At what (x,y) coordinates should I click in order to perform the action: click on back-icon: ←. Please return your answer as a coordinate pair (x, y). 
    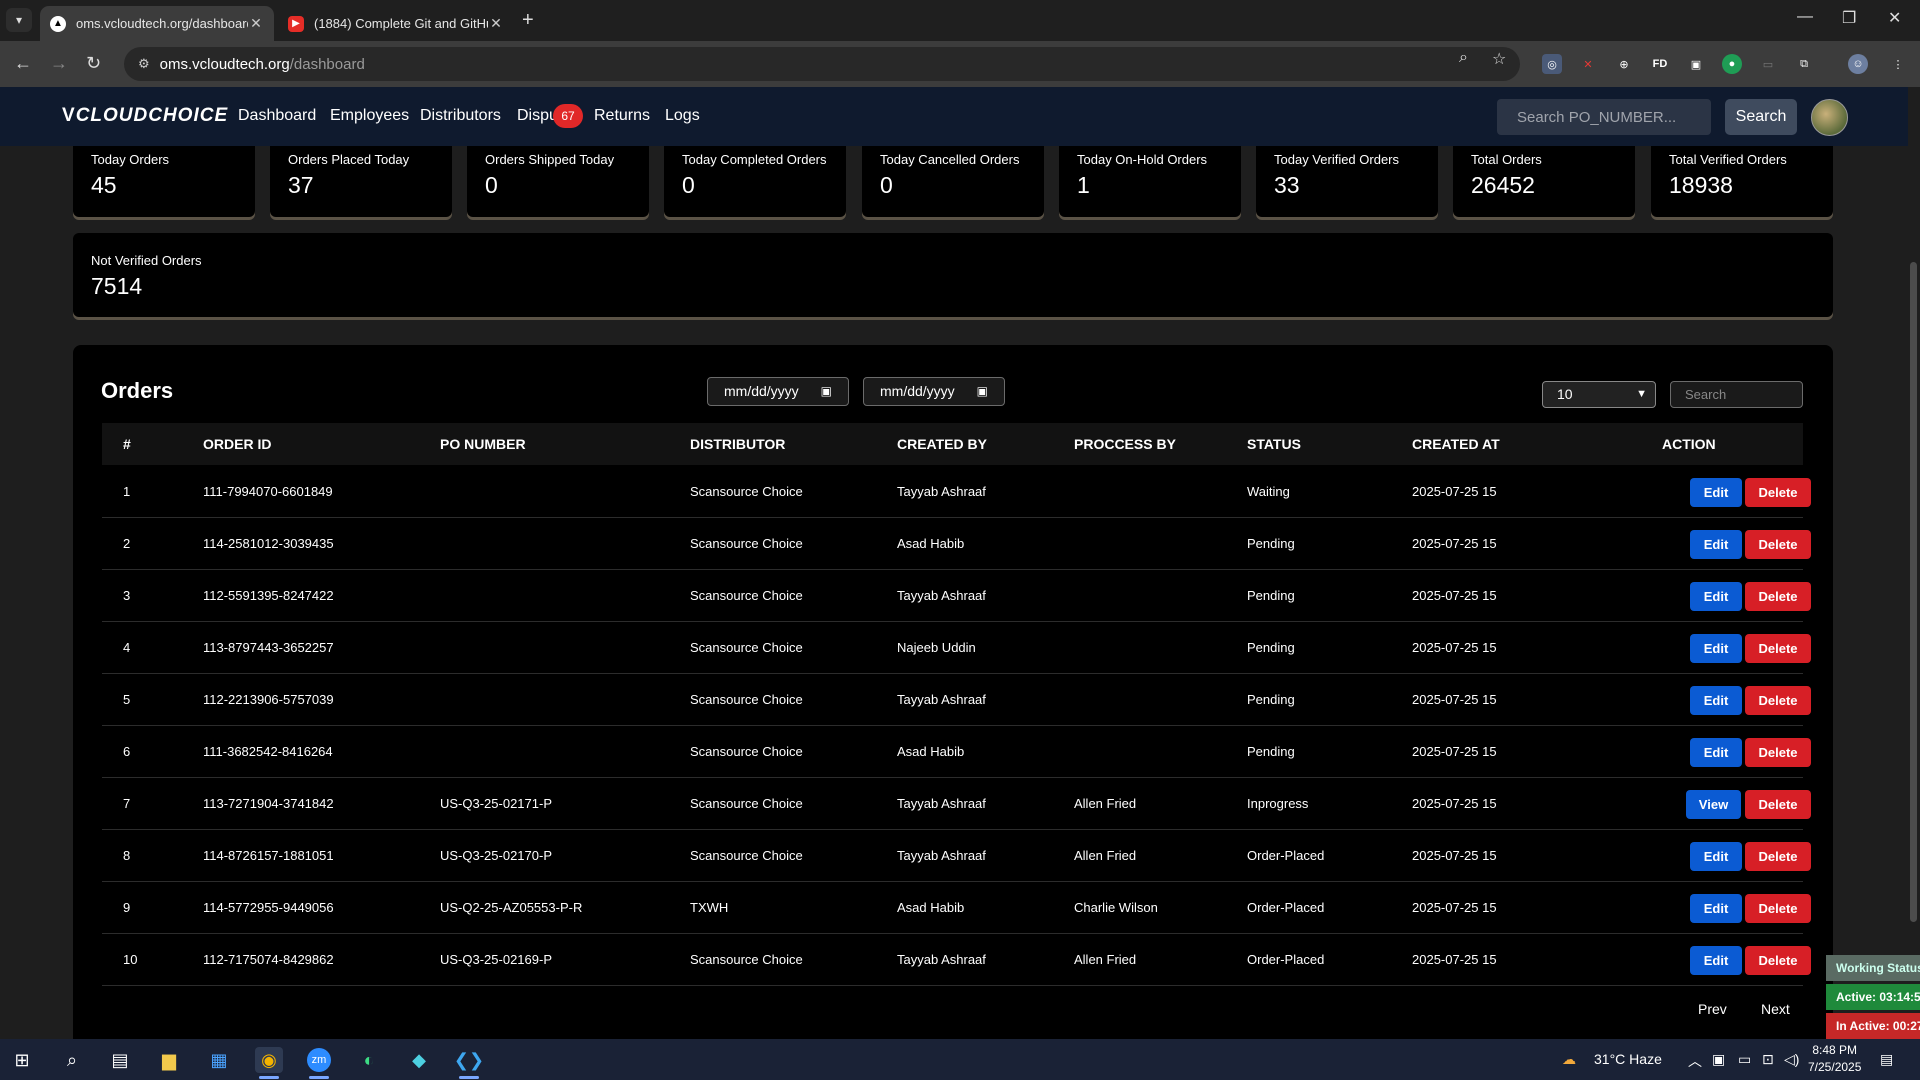
    Looking at the image, I should click on (23, 63).